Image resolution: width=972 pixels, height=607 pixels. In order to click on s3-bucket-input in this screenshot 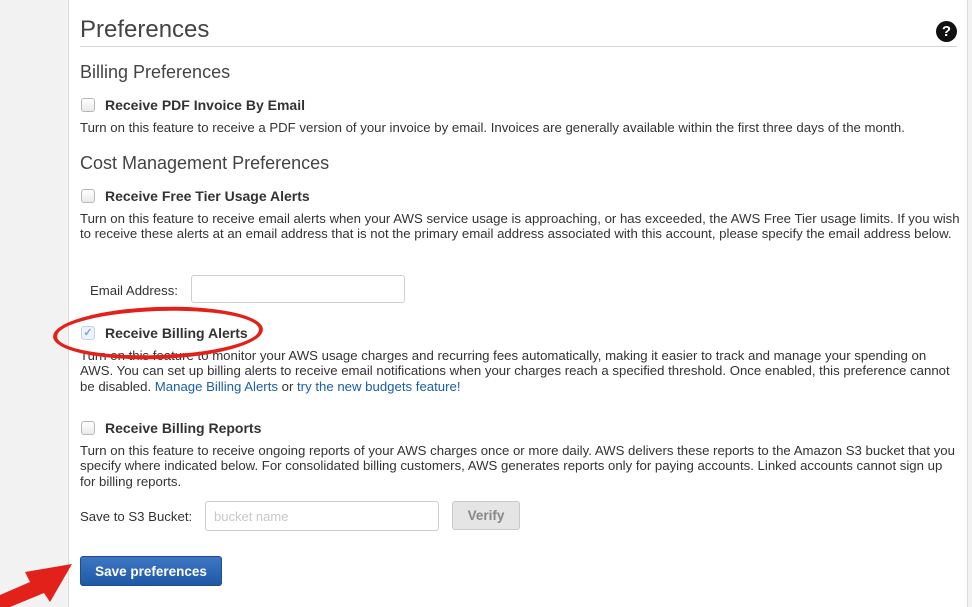, I will do `click(322, 516)`.